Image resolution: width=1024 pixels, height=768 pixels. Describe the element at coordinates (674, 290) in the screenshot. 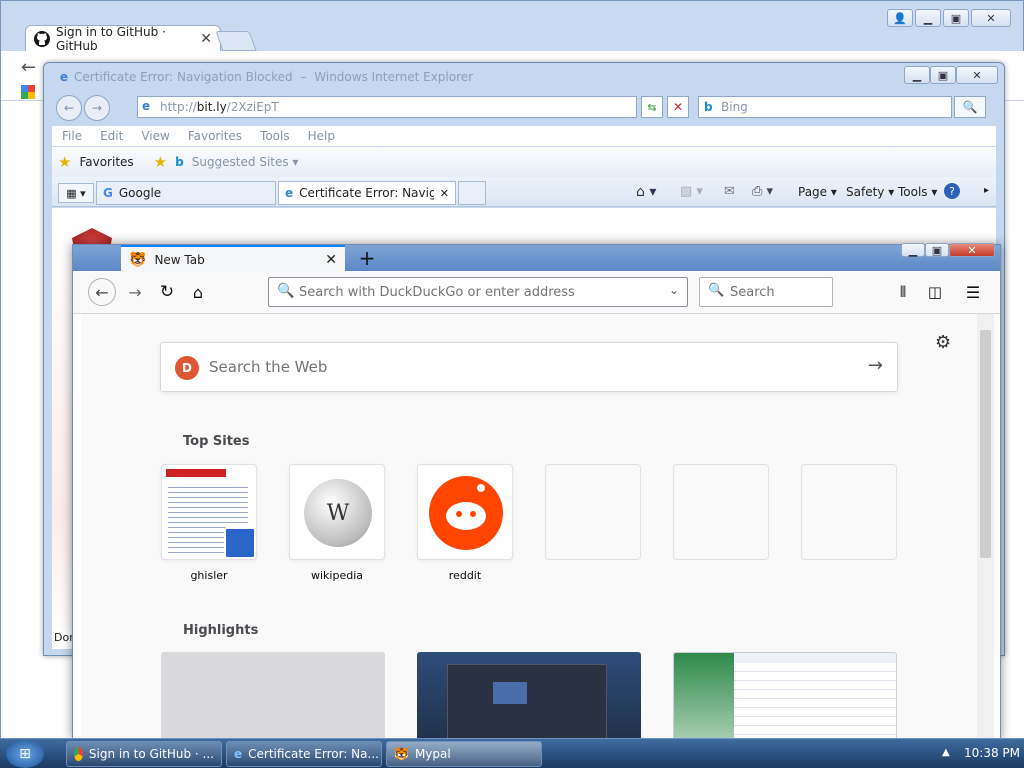

I see `url-dropdown-icon: ⌄` at that location.